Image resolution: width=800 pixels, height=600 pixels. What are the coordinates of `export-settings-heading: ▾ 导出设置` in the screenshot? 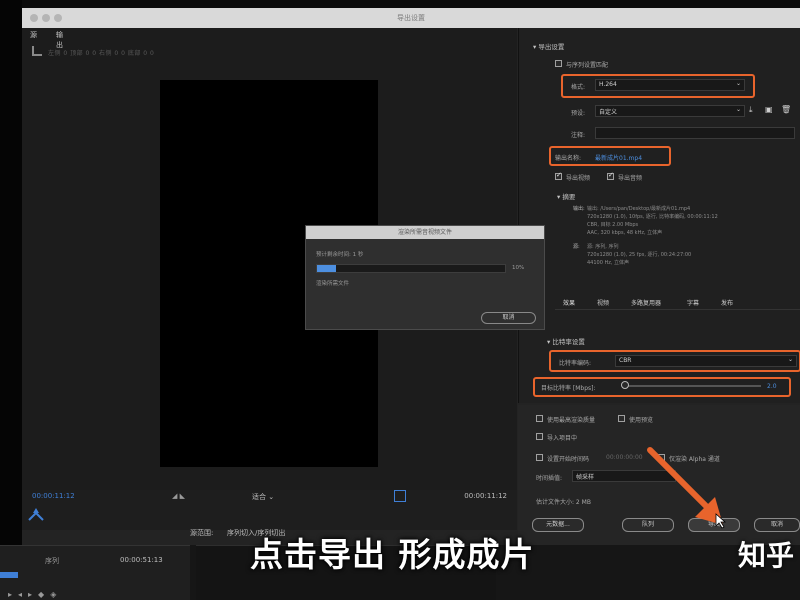 It's located at (549, 47).